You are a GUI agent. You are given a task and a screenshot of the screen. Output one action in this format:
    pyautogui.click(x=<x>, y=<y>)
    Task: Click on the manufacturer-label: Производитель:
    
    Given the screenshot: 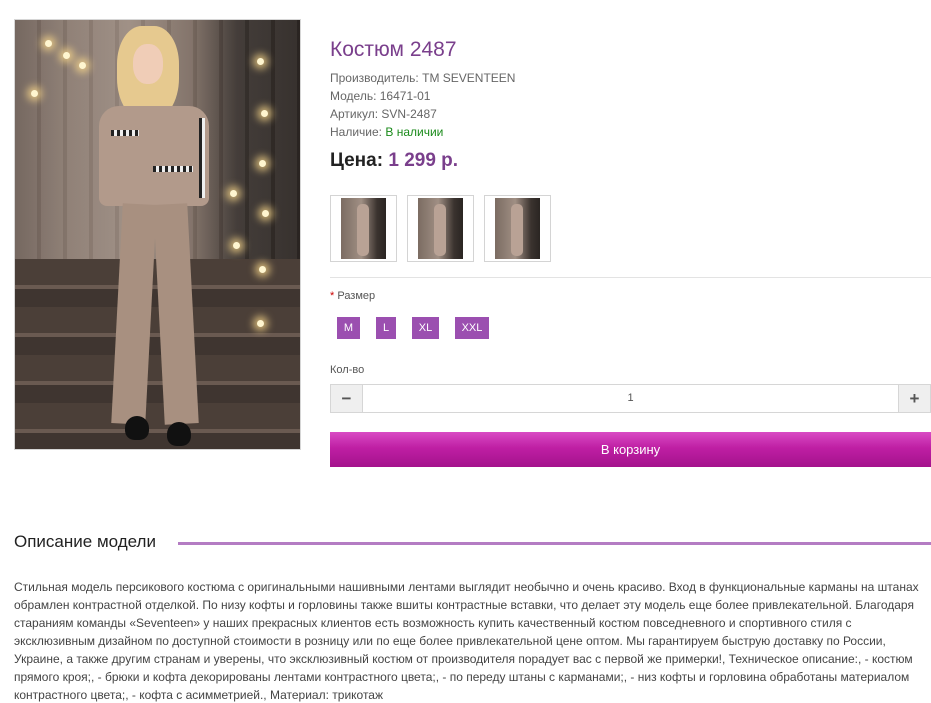 What is the action you would take?
    pyautogui.click(x=374, y=78)
    